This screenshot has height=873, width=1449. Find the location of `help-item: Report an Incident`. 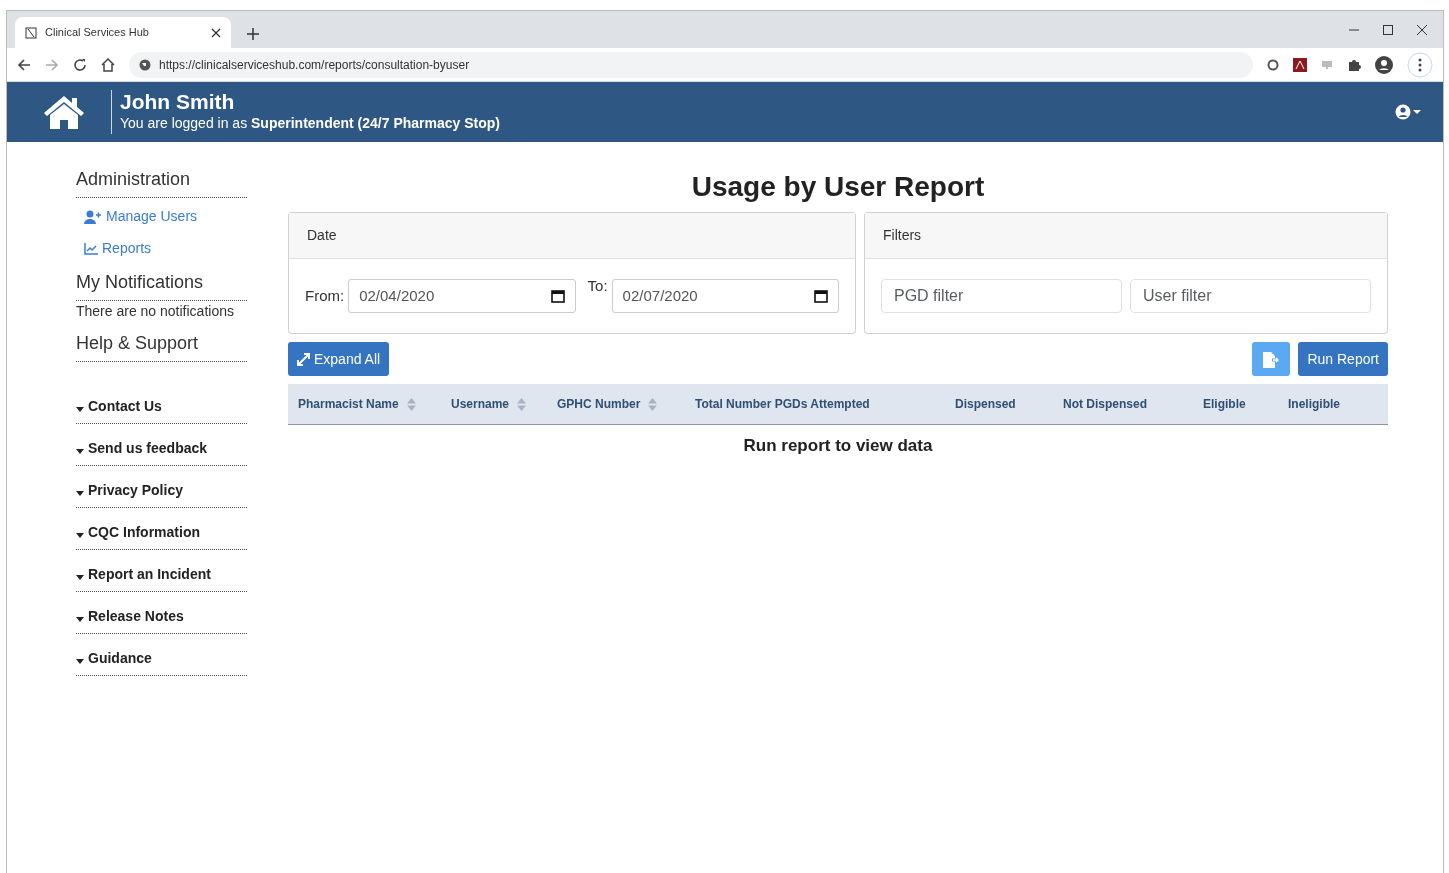

help-item: Report an Incident is located at coordinates (161, 571).